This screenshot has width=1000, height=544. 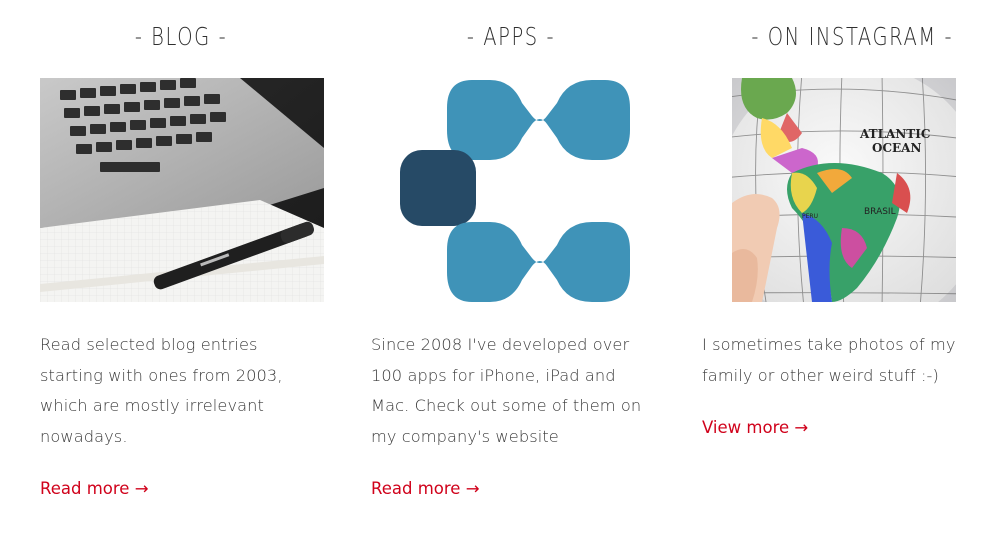 What do you see at coordinates (810, 216) in the screenshot?
I see `globe-label-peru: PERU` at bounding box center [810, 216].